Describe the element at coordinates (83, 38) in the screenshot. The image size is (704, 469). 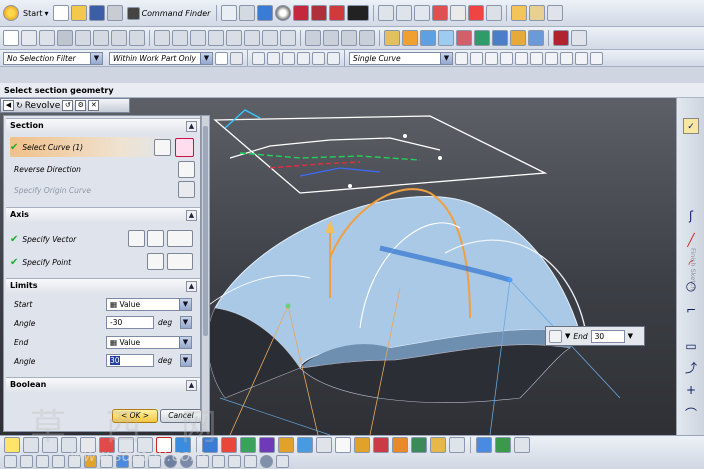
I see `extrude-icon` at that location.